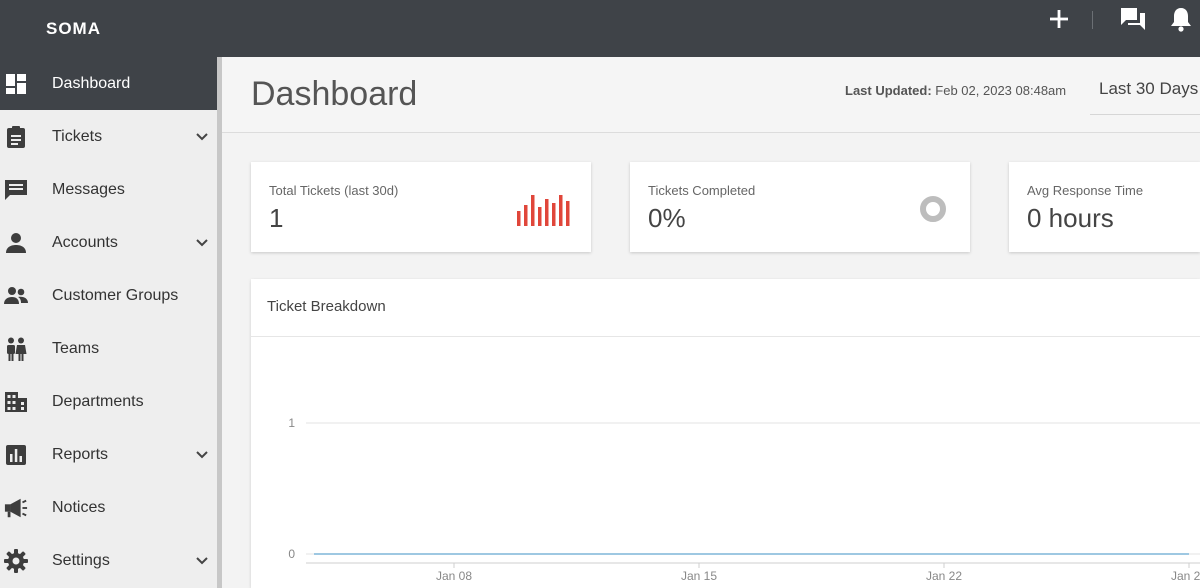 Image resolution: width=1200 pixels, height=588 pixels. What do you see at coordinates (334, 94) in the screenshot?
I see `page-title: Dashboard` at bounding box center [334, 94].